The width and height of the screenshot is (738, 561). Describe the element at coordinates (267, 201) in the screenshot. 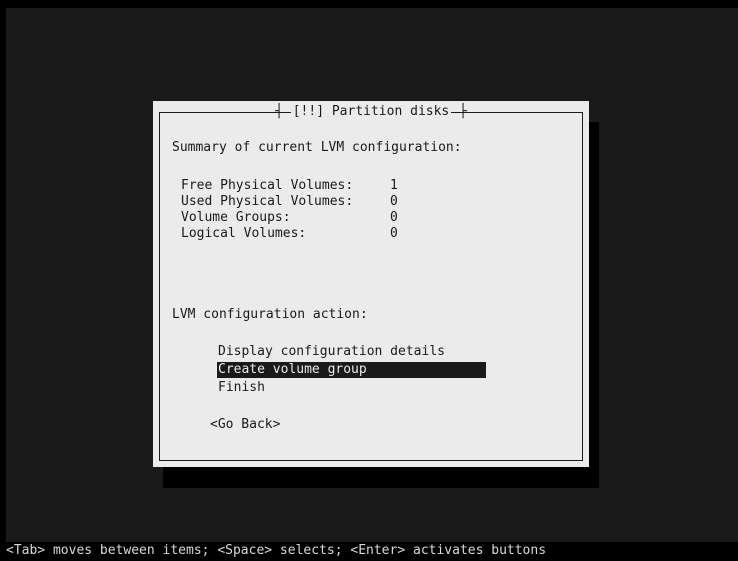

I see `used-physical-volumes-label: Used Physical Volumes:` at that location.